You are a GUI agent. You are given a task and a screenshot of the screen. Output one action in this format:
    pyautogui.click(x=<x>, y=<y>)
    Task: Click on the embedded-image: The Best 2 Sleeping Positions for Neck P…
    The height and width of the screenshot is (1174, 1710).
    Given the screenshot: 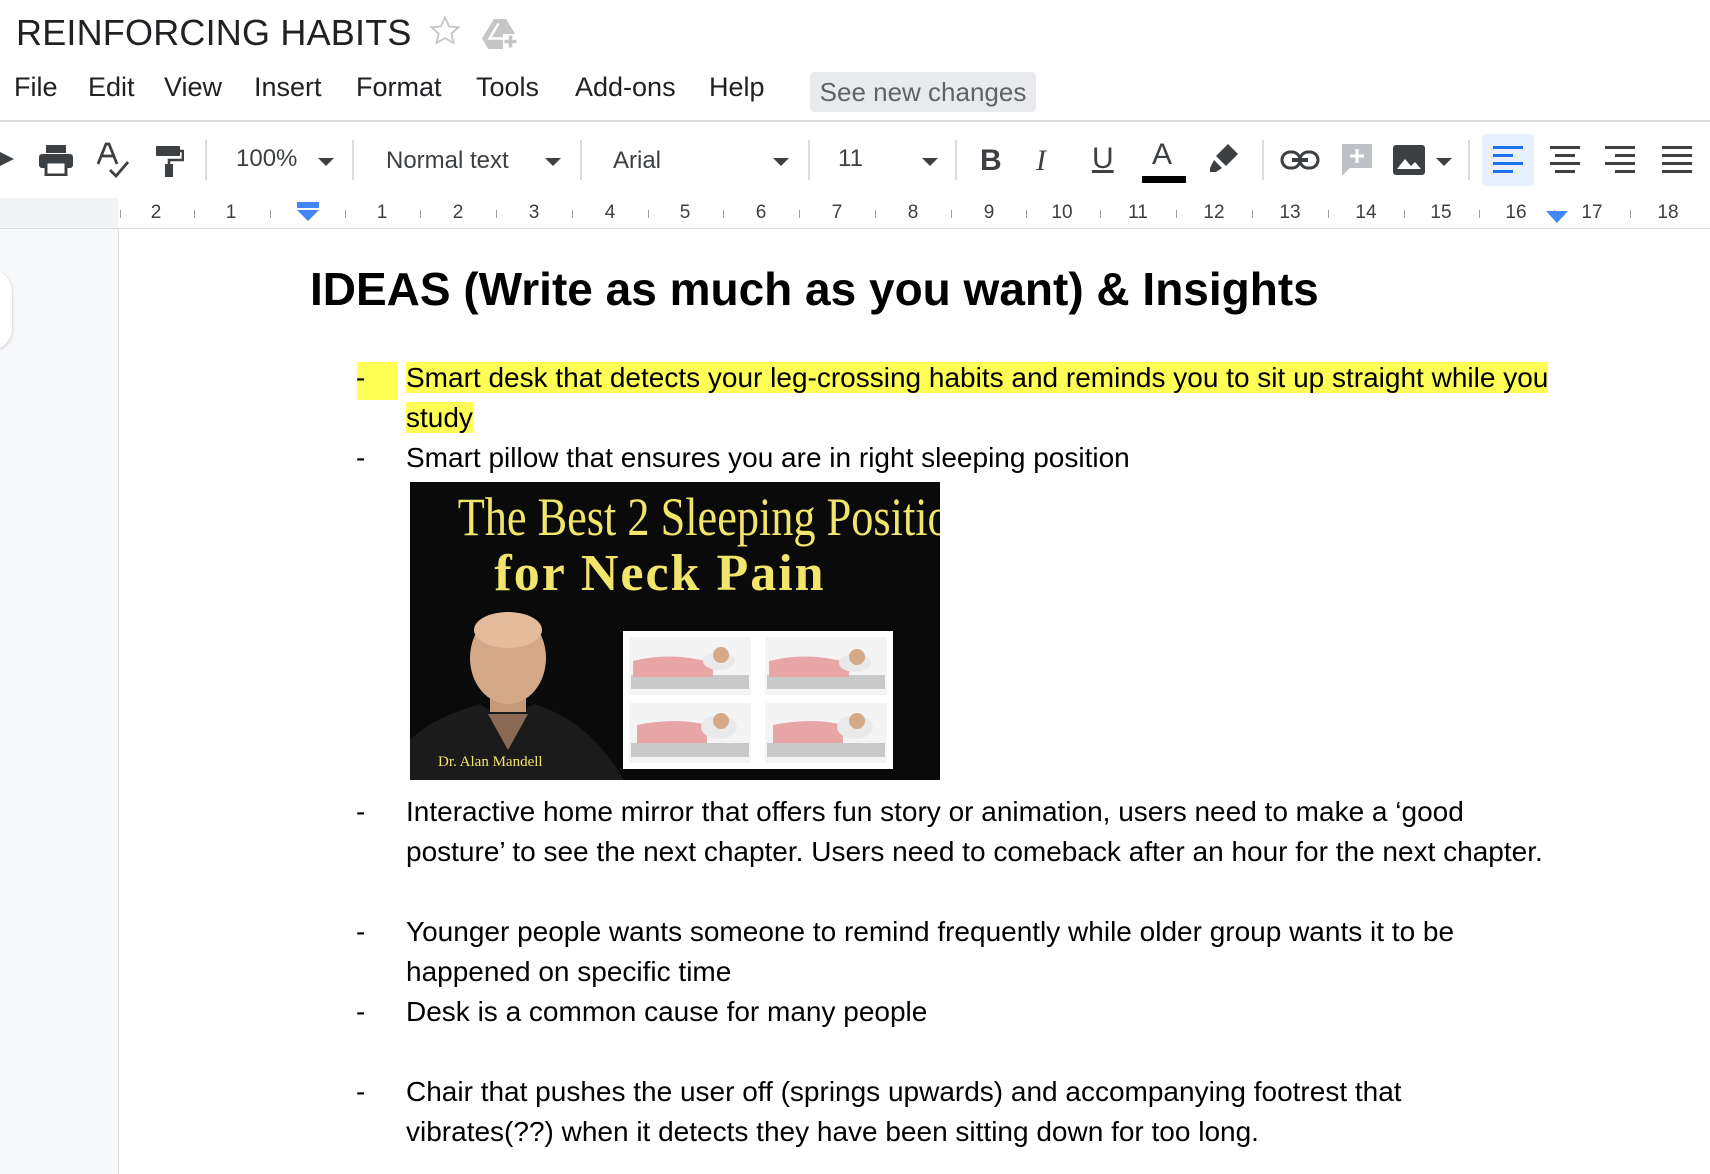 What is the action you would take?
    pyautogui.click(x=675, y=631)
    